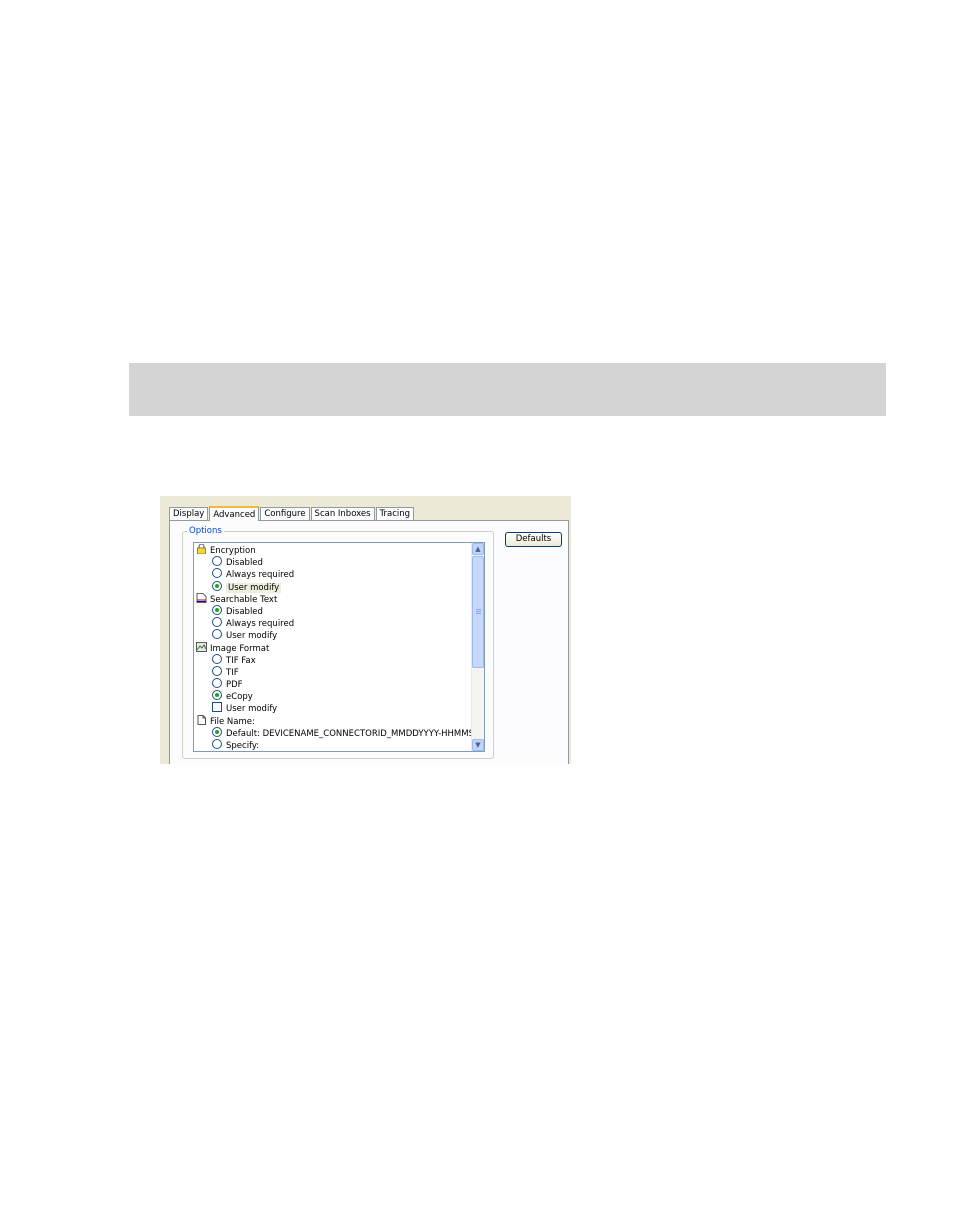 This screenshot has height=1227, width=954. Describe the element at coordinates (240, 648) in the screenshot. I see `option-label: Image Format` at that location.